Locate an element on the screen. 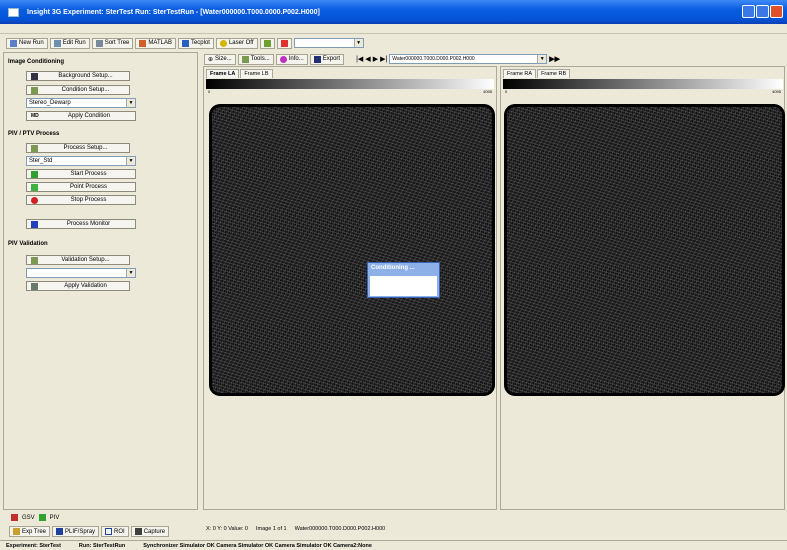 This screenshot has width=787, height=550. pencil-button is located at coordinates (267, 43).